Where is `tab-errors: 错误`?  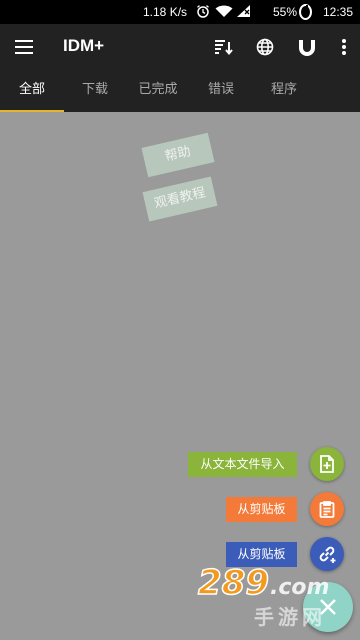 tab-errors: 错误 is located at coordinates (221, 90).